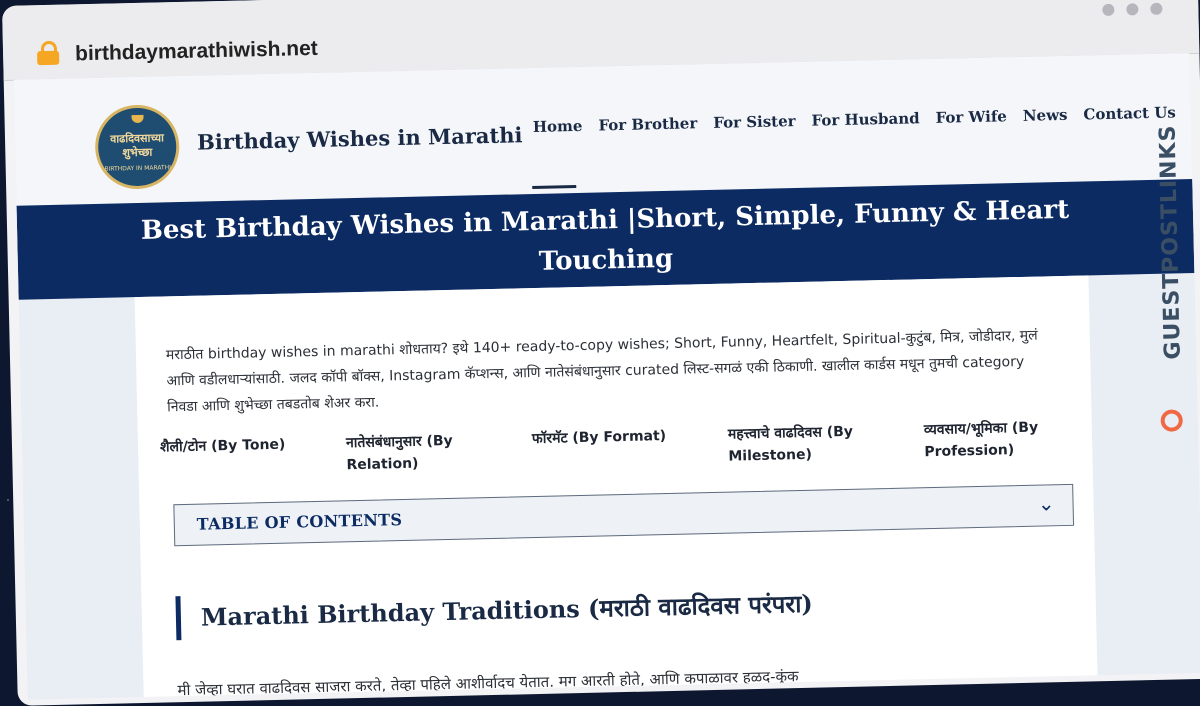 The width and height of the screenshot is (1200, 706). What do you see at coordinates (421, 452) in the screenshot?
I see `category-by-relation: नातेसंबंधानुसार (By Relation)` at bounding box center [421, 452].